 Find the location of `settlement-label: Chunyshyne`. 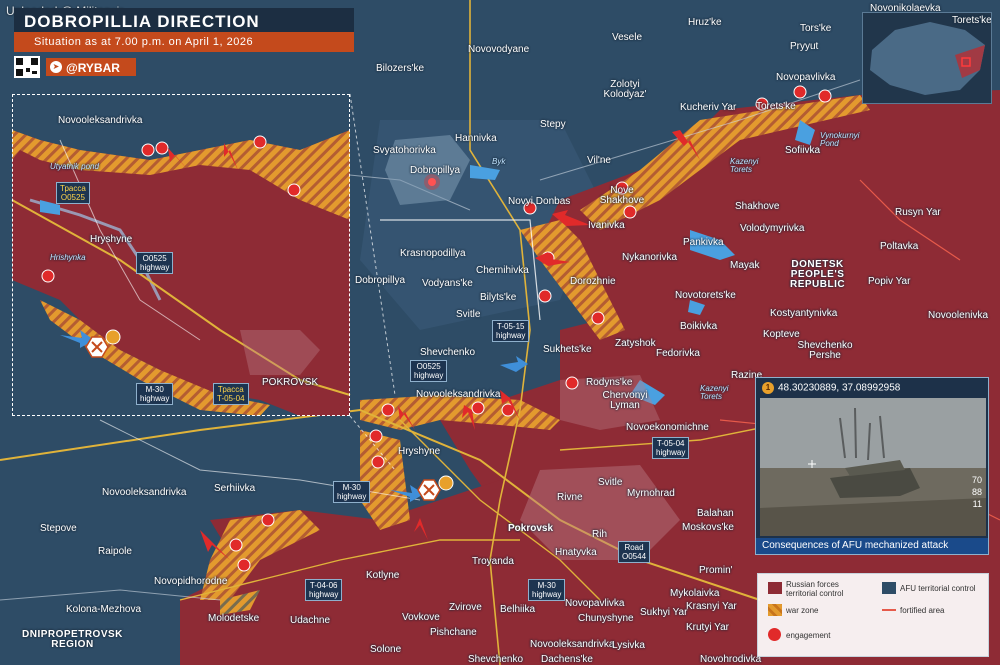

settlement-label: Chunyshyne is located at coordinates (606, 618).